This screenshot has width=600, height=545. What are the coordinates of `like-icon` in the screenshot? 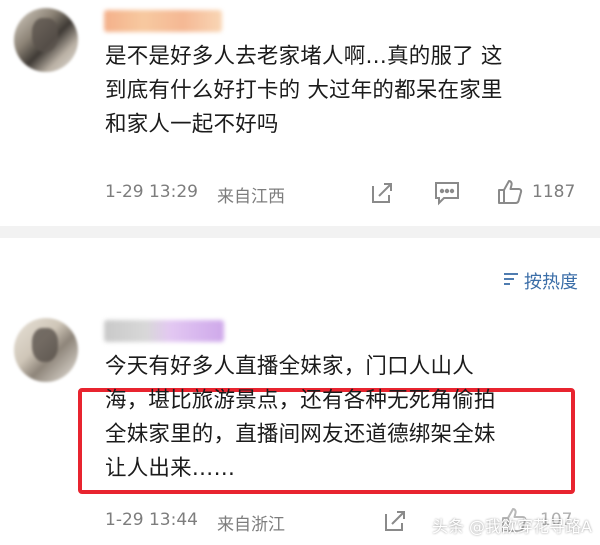 It's located at (510, 194).